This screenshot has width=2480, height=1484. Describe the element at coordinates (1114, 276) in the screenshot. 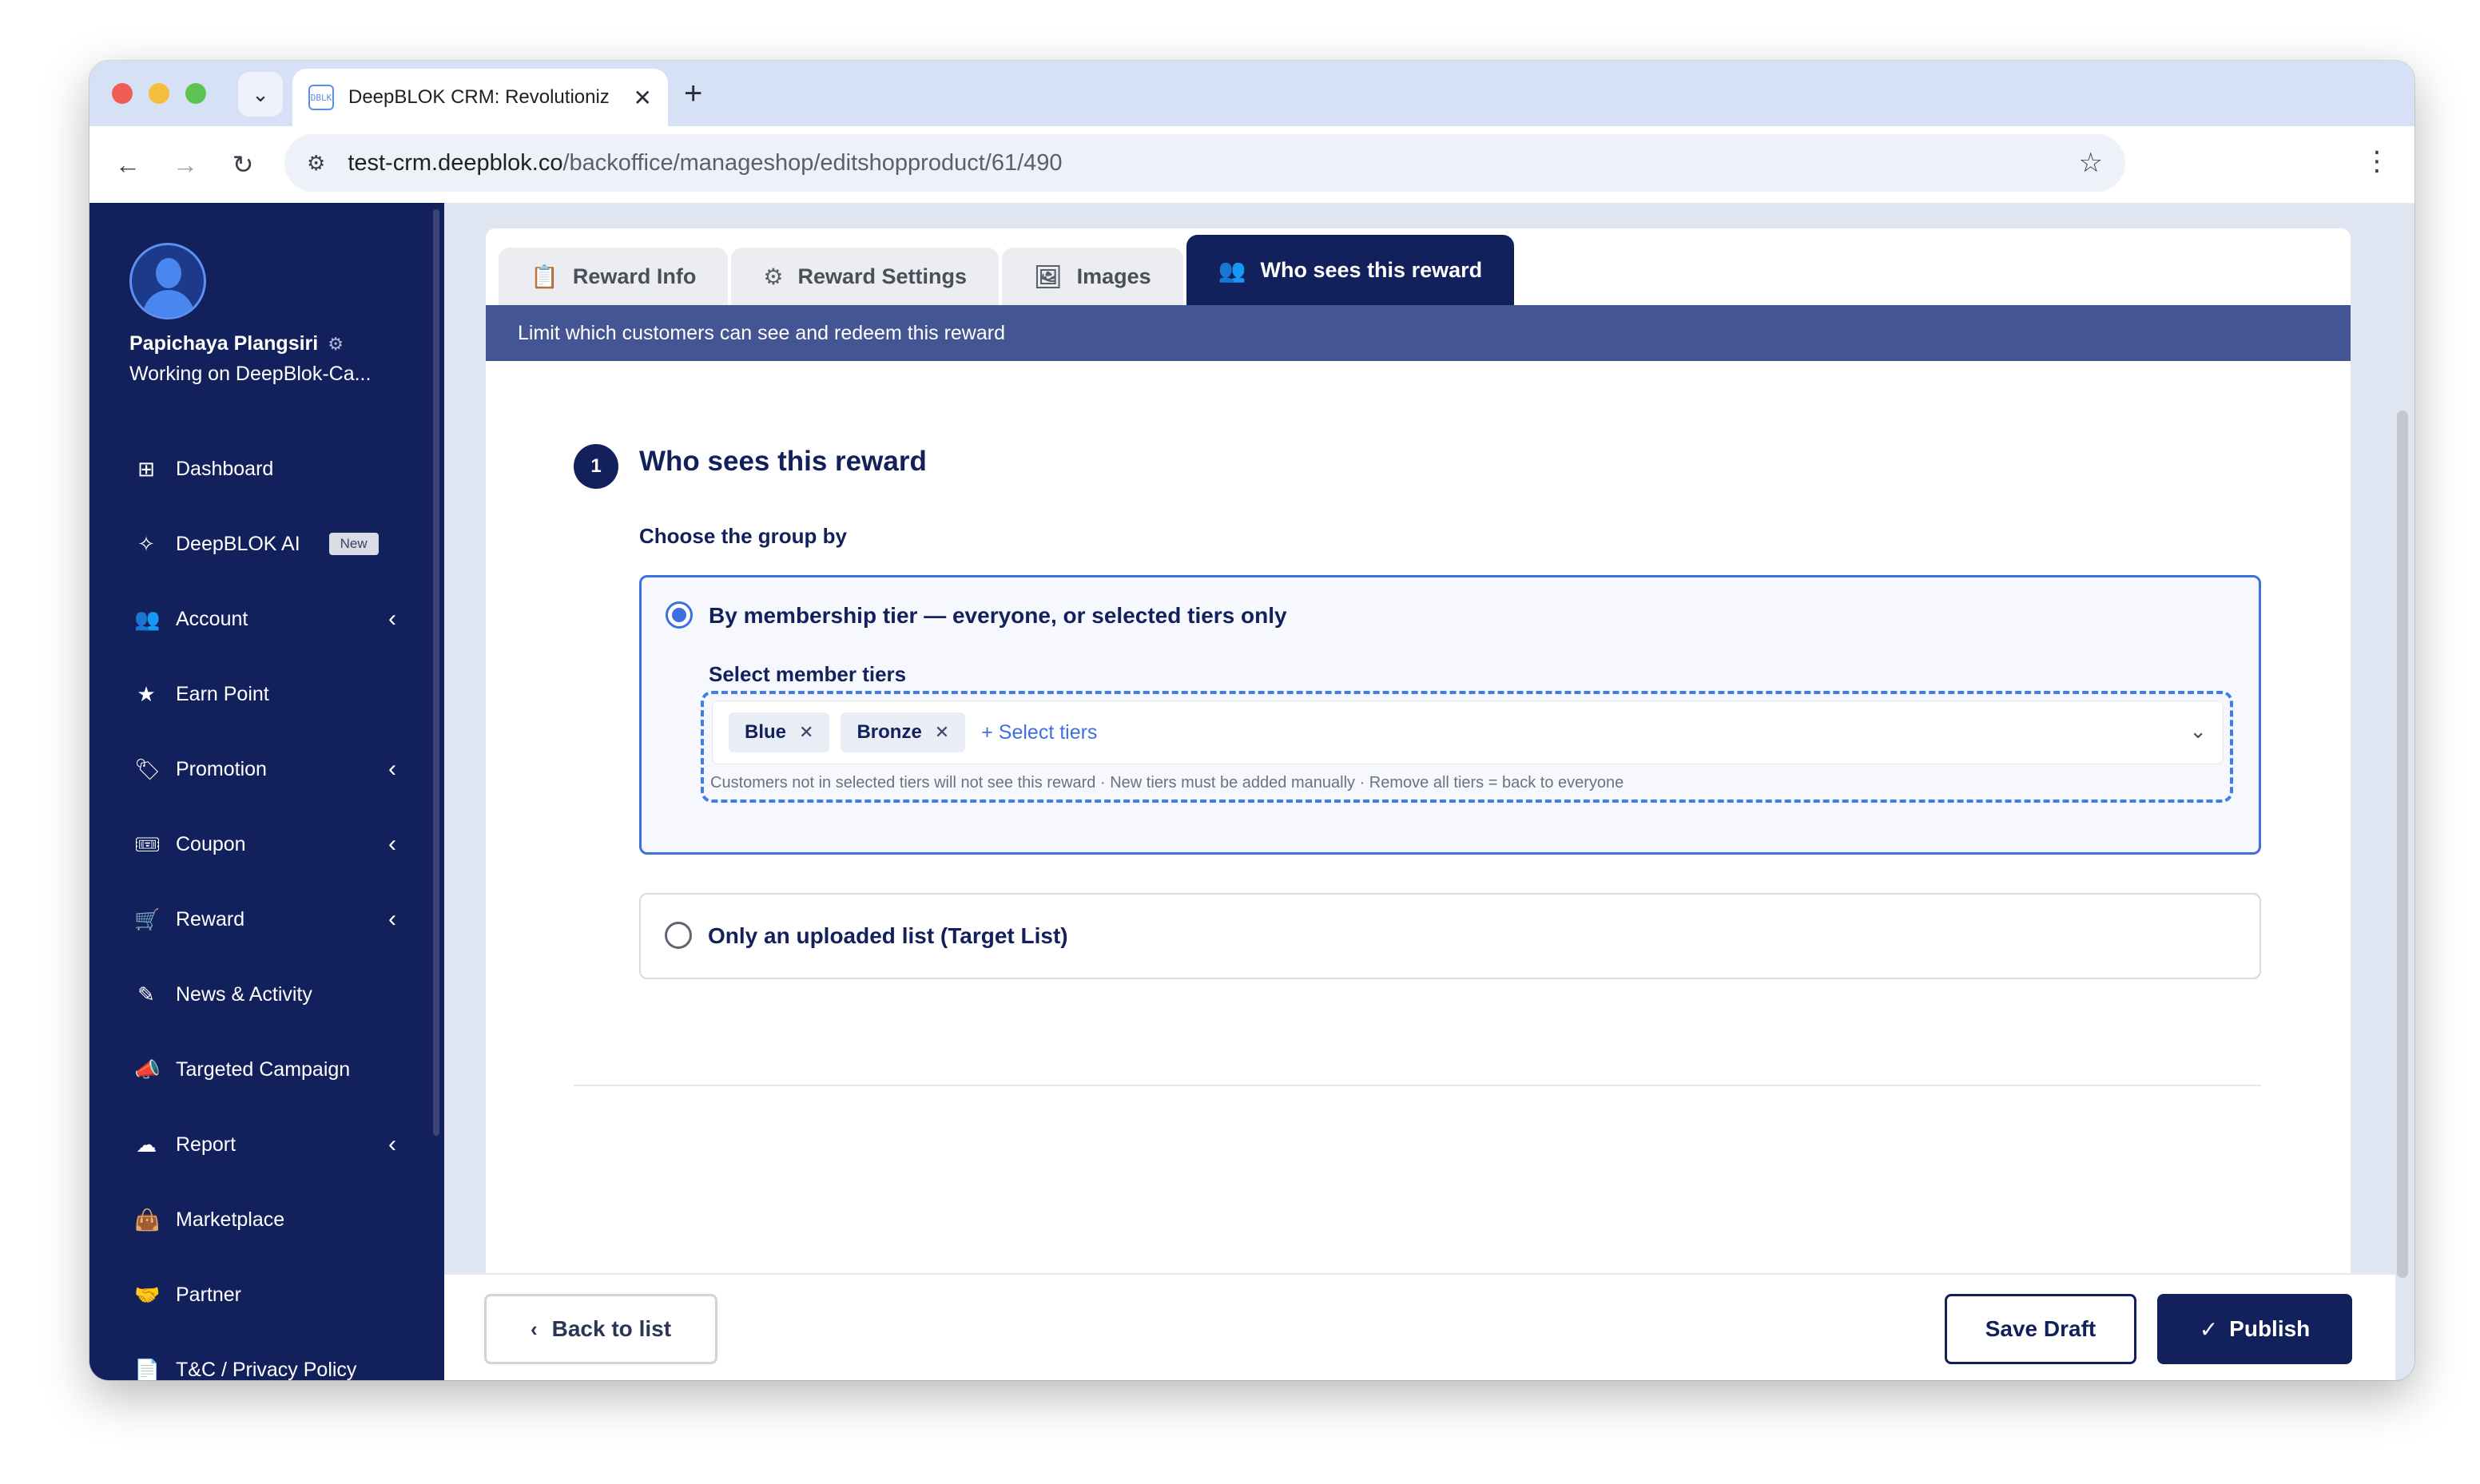

I see `tab-label: Images` at that location.